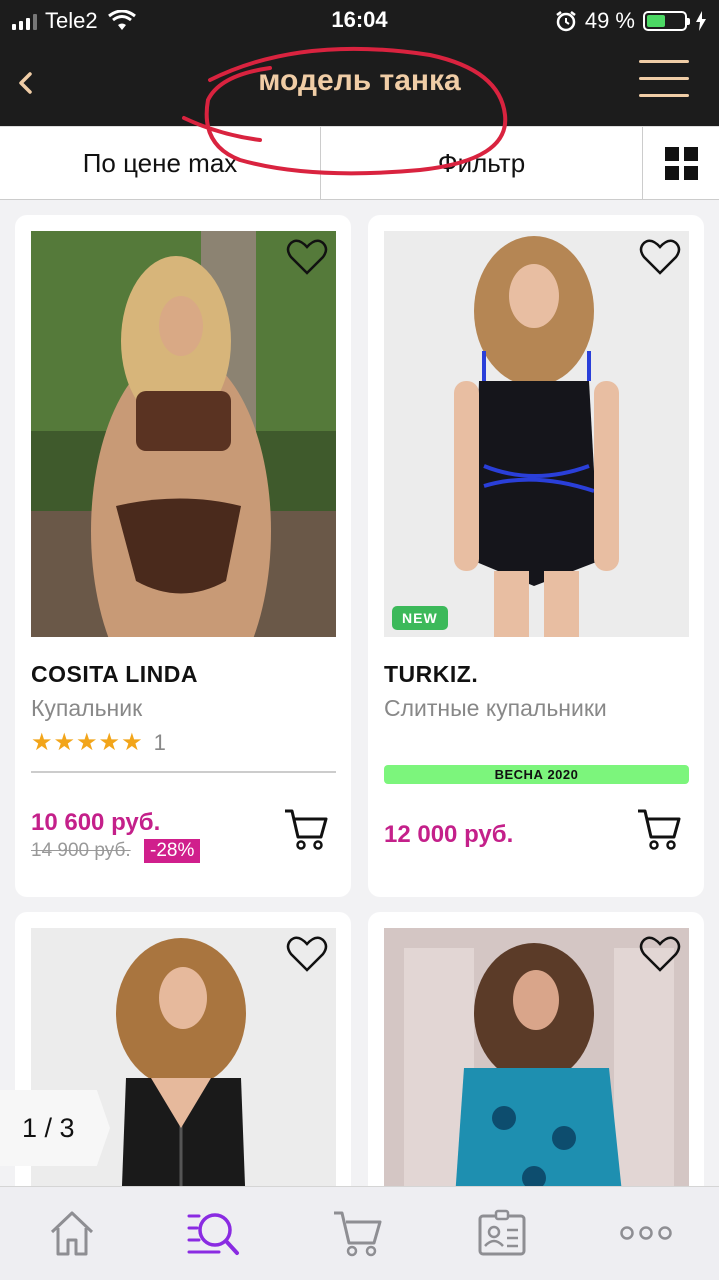  I want to click on sort-filter-bar: По цене max Фильтр, so click(359, 163).